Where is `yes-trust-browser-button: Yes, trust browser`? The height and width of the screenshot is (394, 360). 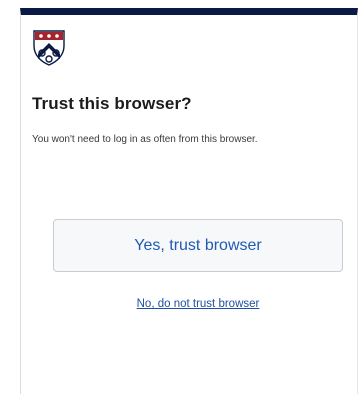 yes-trust-browser-button: Yes, trust browser is located at coordinates (198, 245).